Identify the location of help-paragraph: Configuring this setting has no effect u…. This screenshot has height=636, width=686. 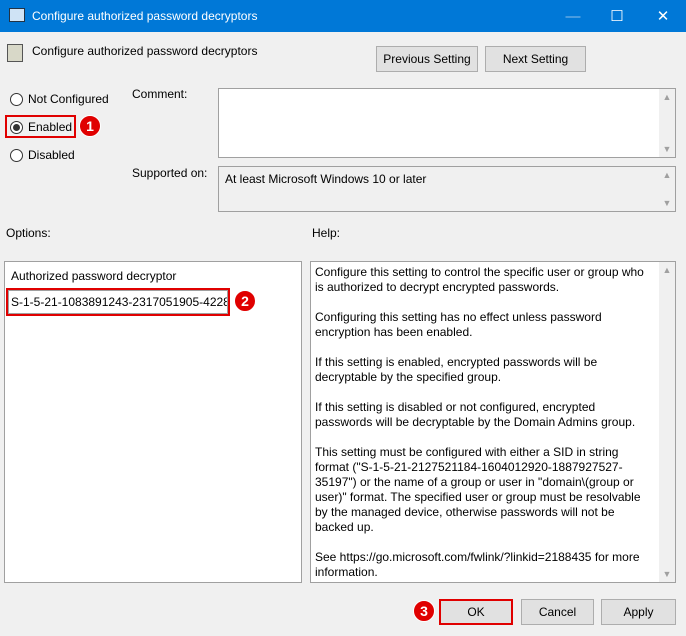
(458, 324).